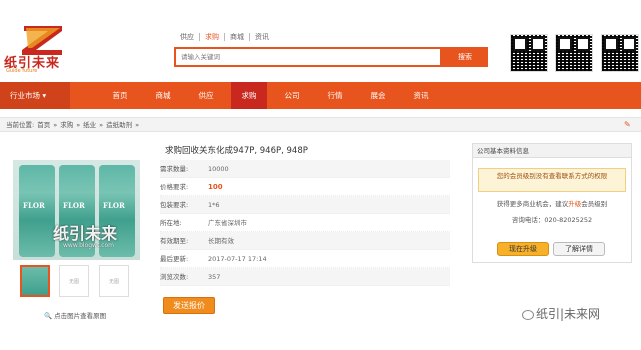 This screenshot has height=350, width=641. What do you see at coordinates (174, 277) in the screenshot?
I see `field-label: 浏览次数:` at bounding box center [174, 277].